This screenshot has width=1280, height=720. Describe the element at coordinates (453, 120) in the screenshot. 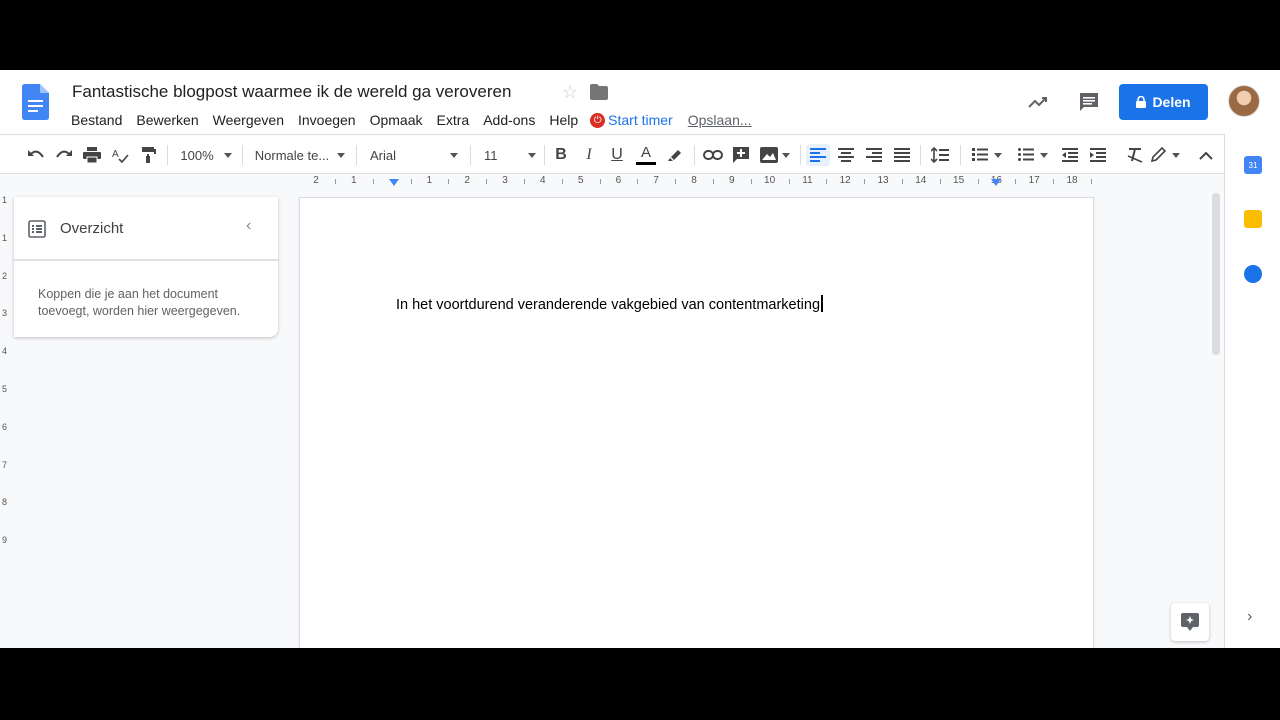

I see `menu-extra: Extra` at that location.